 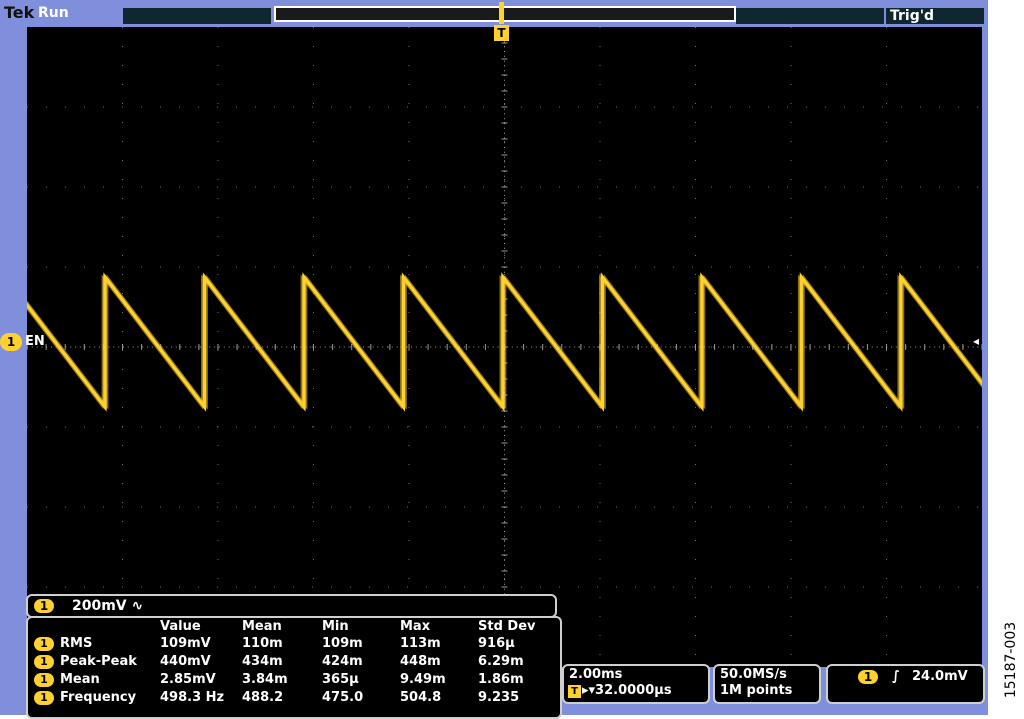 I want to click on acquisition-state: Run, so click(x=53, y=13).